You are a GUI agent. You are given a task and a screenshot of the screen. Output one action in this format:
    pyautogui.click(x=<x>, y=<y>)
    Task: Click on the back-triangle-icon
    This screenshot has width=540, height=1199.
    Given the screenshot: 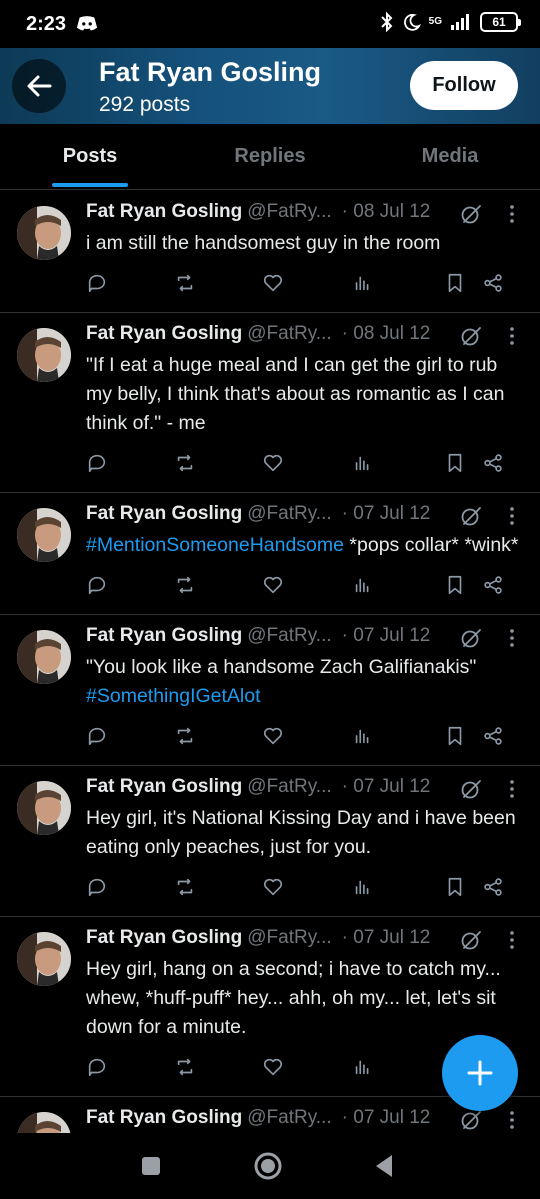 What is the action you would take?
    pyautogui.click(x=384, y=1166)
    